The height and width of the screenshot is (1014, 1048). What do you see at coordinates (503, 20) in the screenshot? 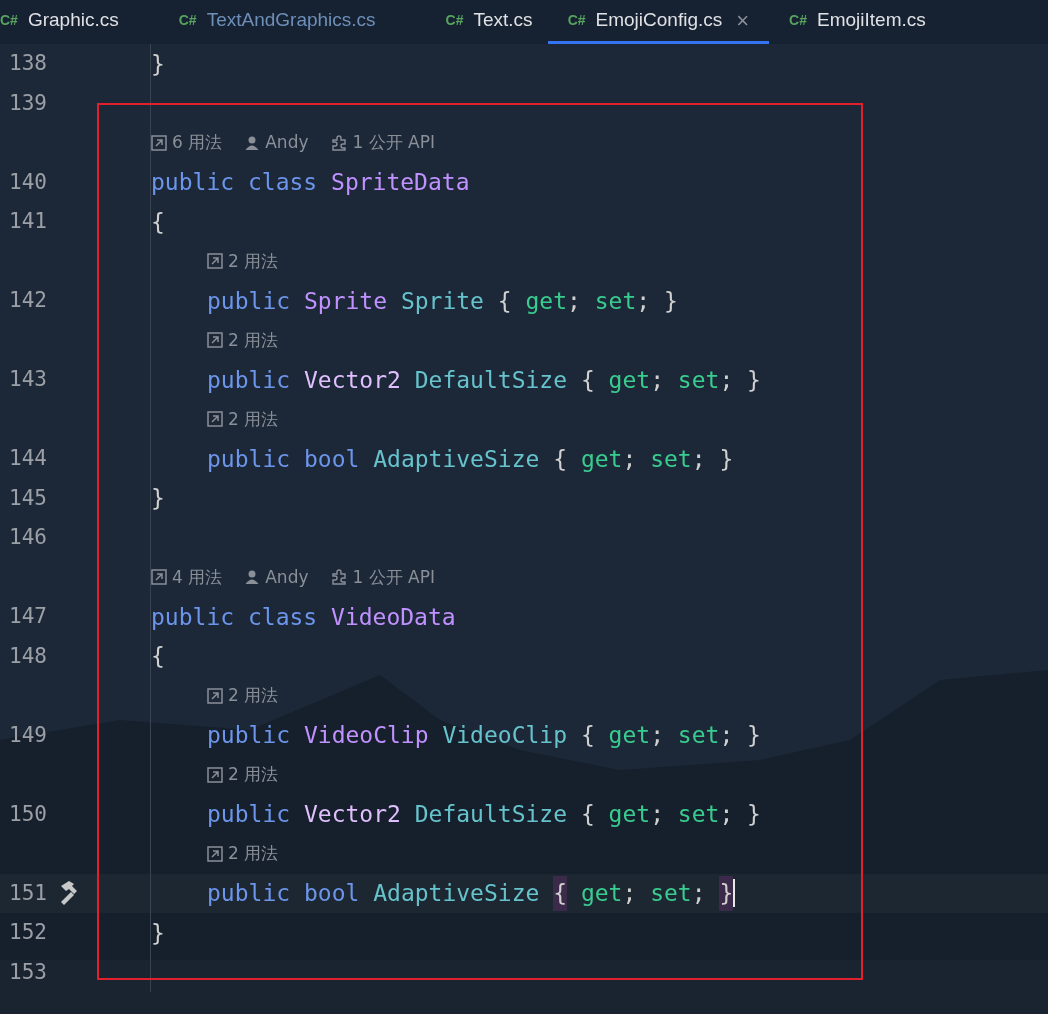
I see `tab-label: Text.cs` at bounding box center [503, 20].